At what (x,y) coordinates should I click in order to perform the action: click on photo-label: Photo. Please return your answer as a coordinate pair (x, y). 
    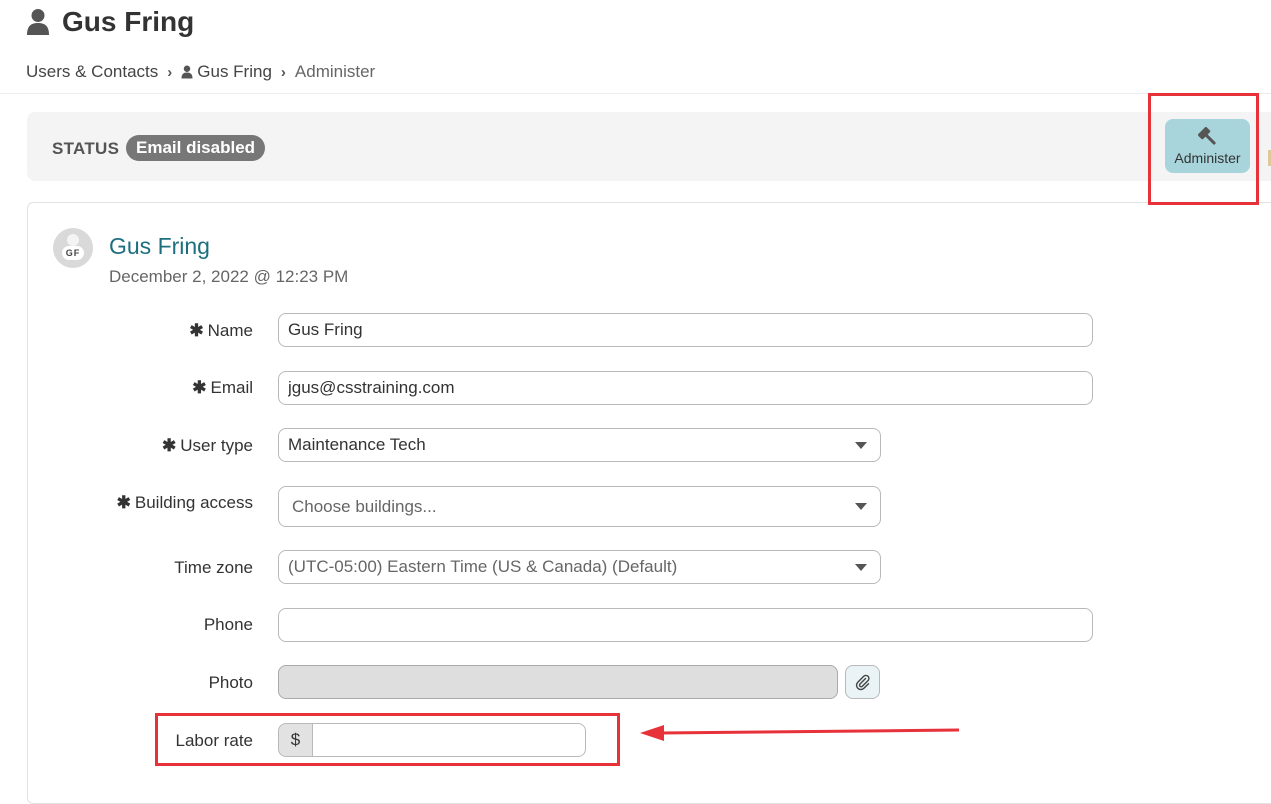
    Looking at the image, I should click on (231, 683).